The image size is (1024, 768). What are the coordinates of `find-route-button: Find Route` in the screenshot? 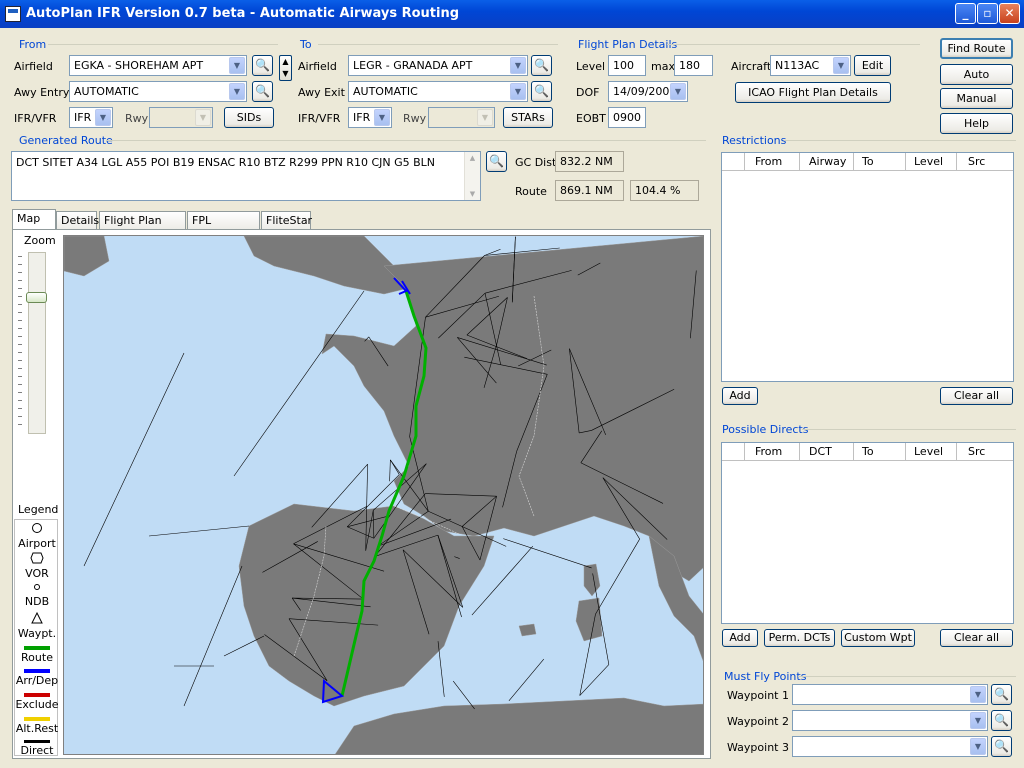 It's located at (976, 48).